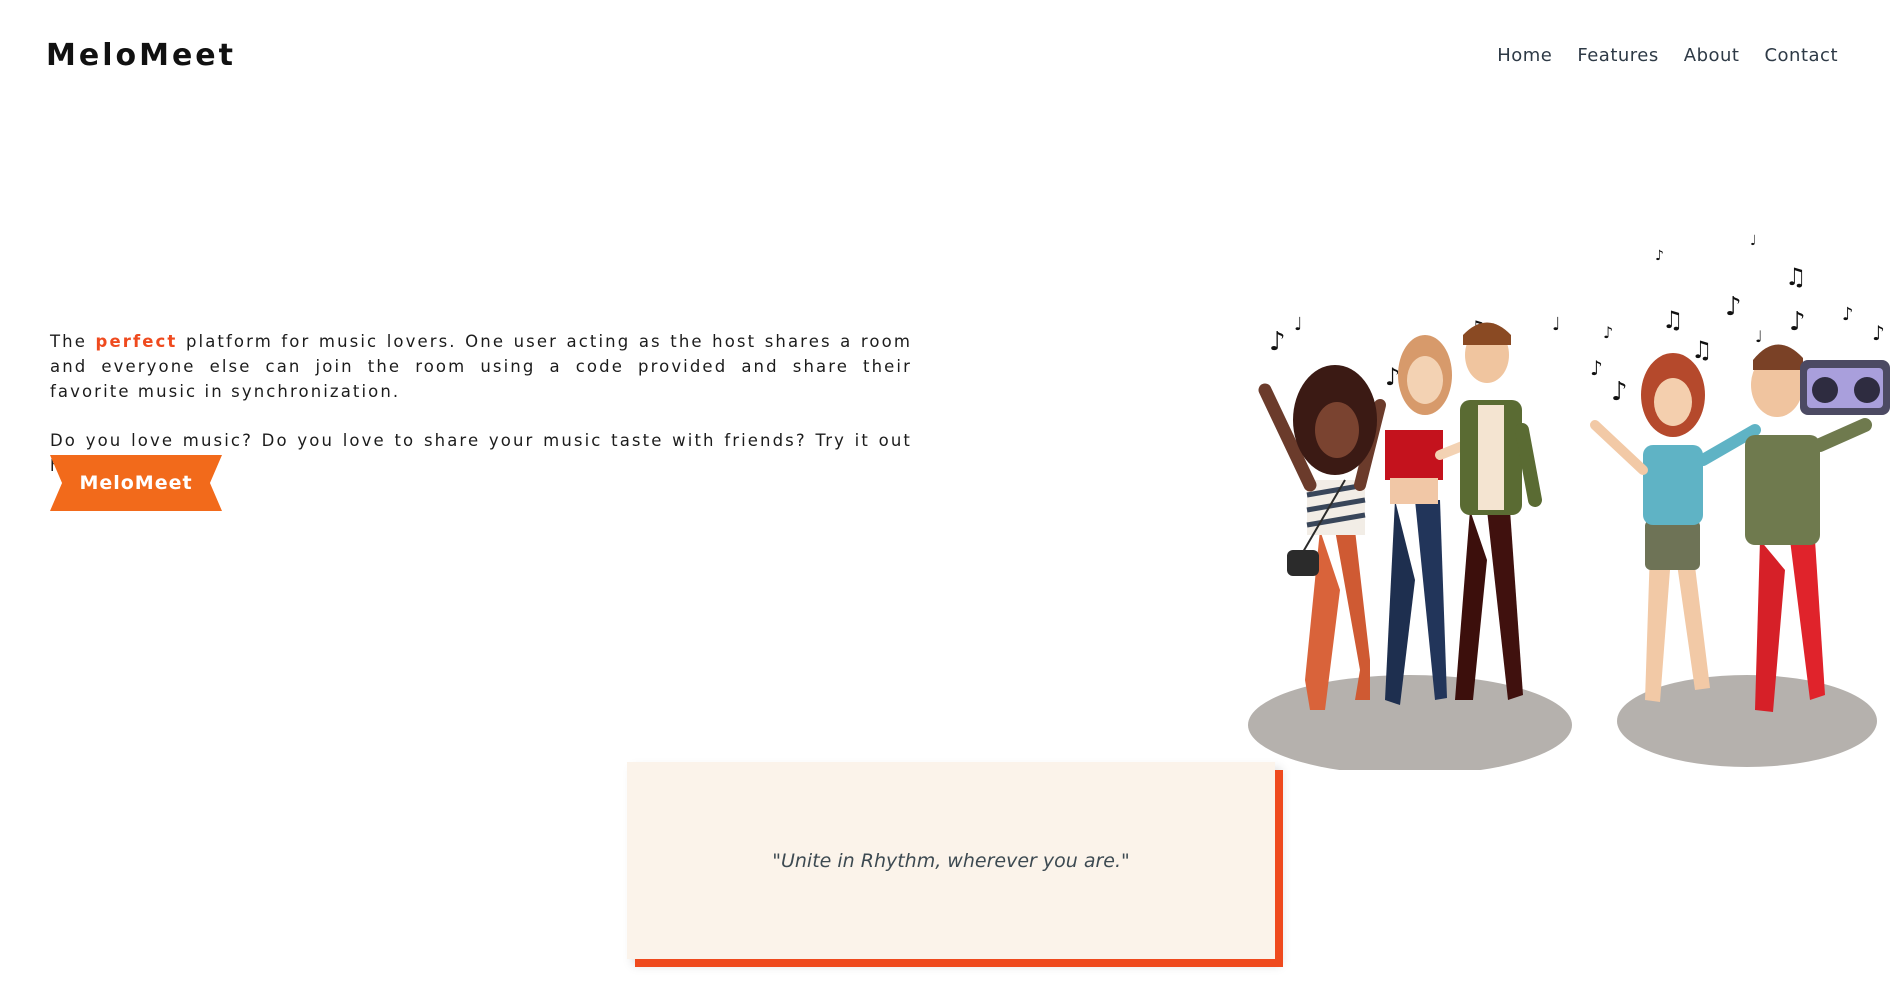 The width and height of the screenshot is (1900, 985). What do you see at coordinates (136, 341) in the screenshot?
I see `highlight-word: perfect` at bounding box center [136, 341].